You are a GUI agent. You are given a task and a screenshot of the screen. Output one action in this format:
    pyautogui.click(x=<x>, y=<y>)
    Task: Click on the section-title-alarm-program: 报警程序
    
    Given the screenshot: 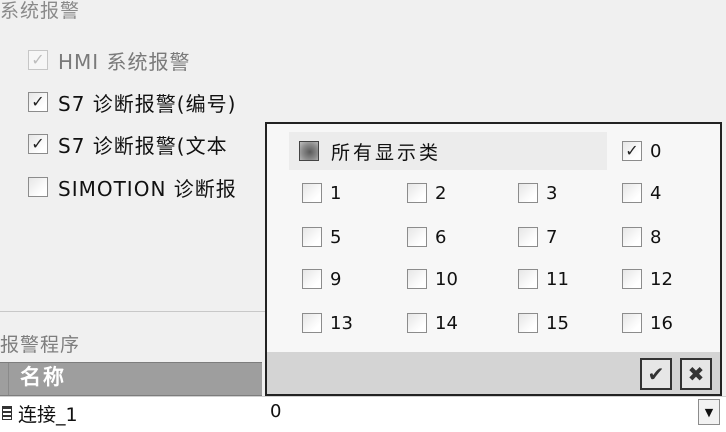 What is the action you would take?
    pyautogui.click(x=40, y=345)
    